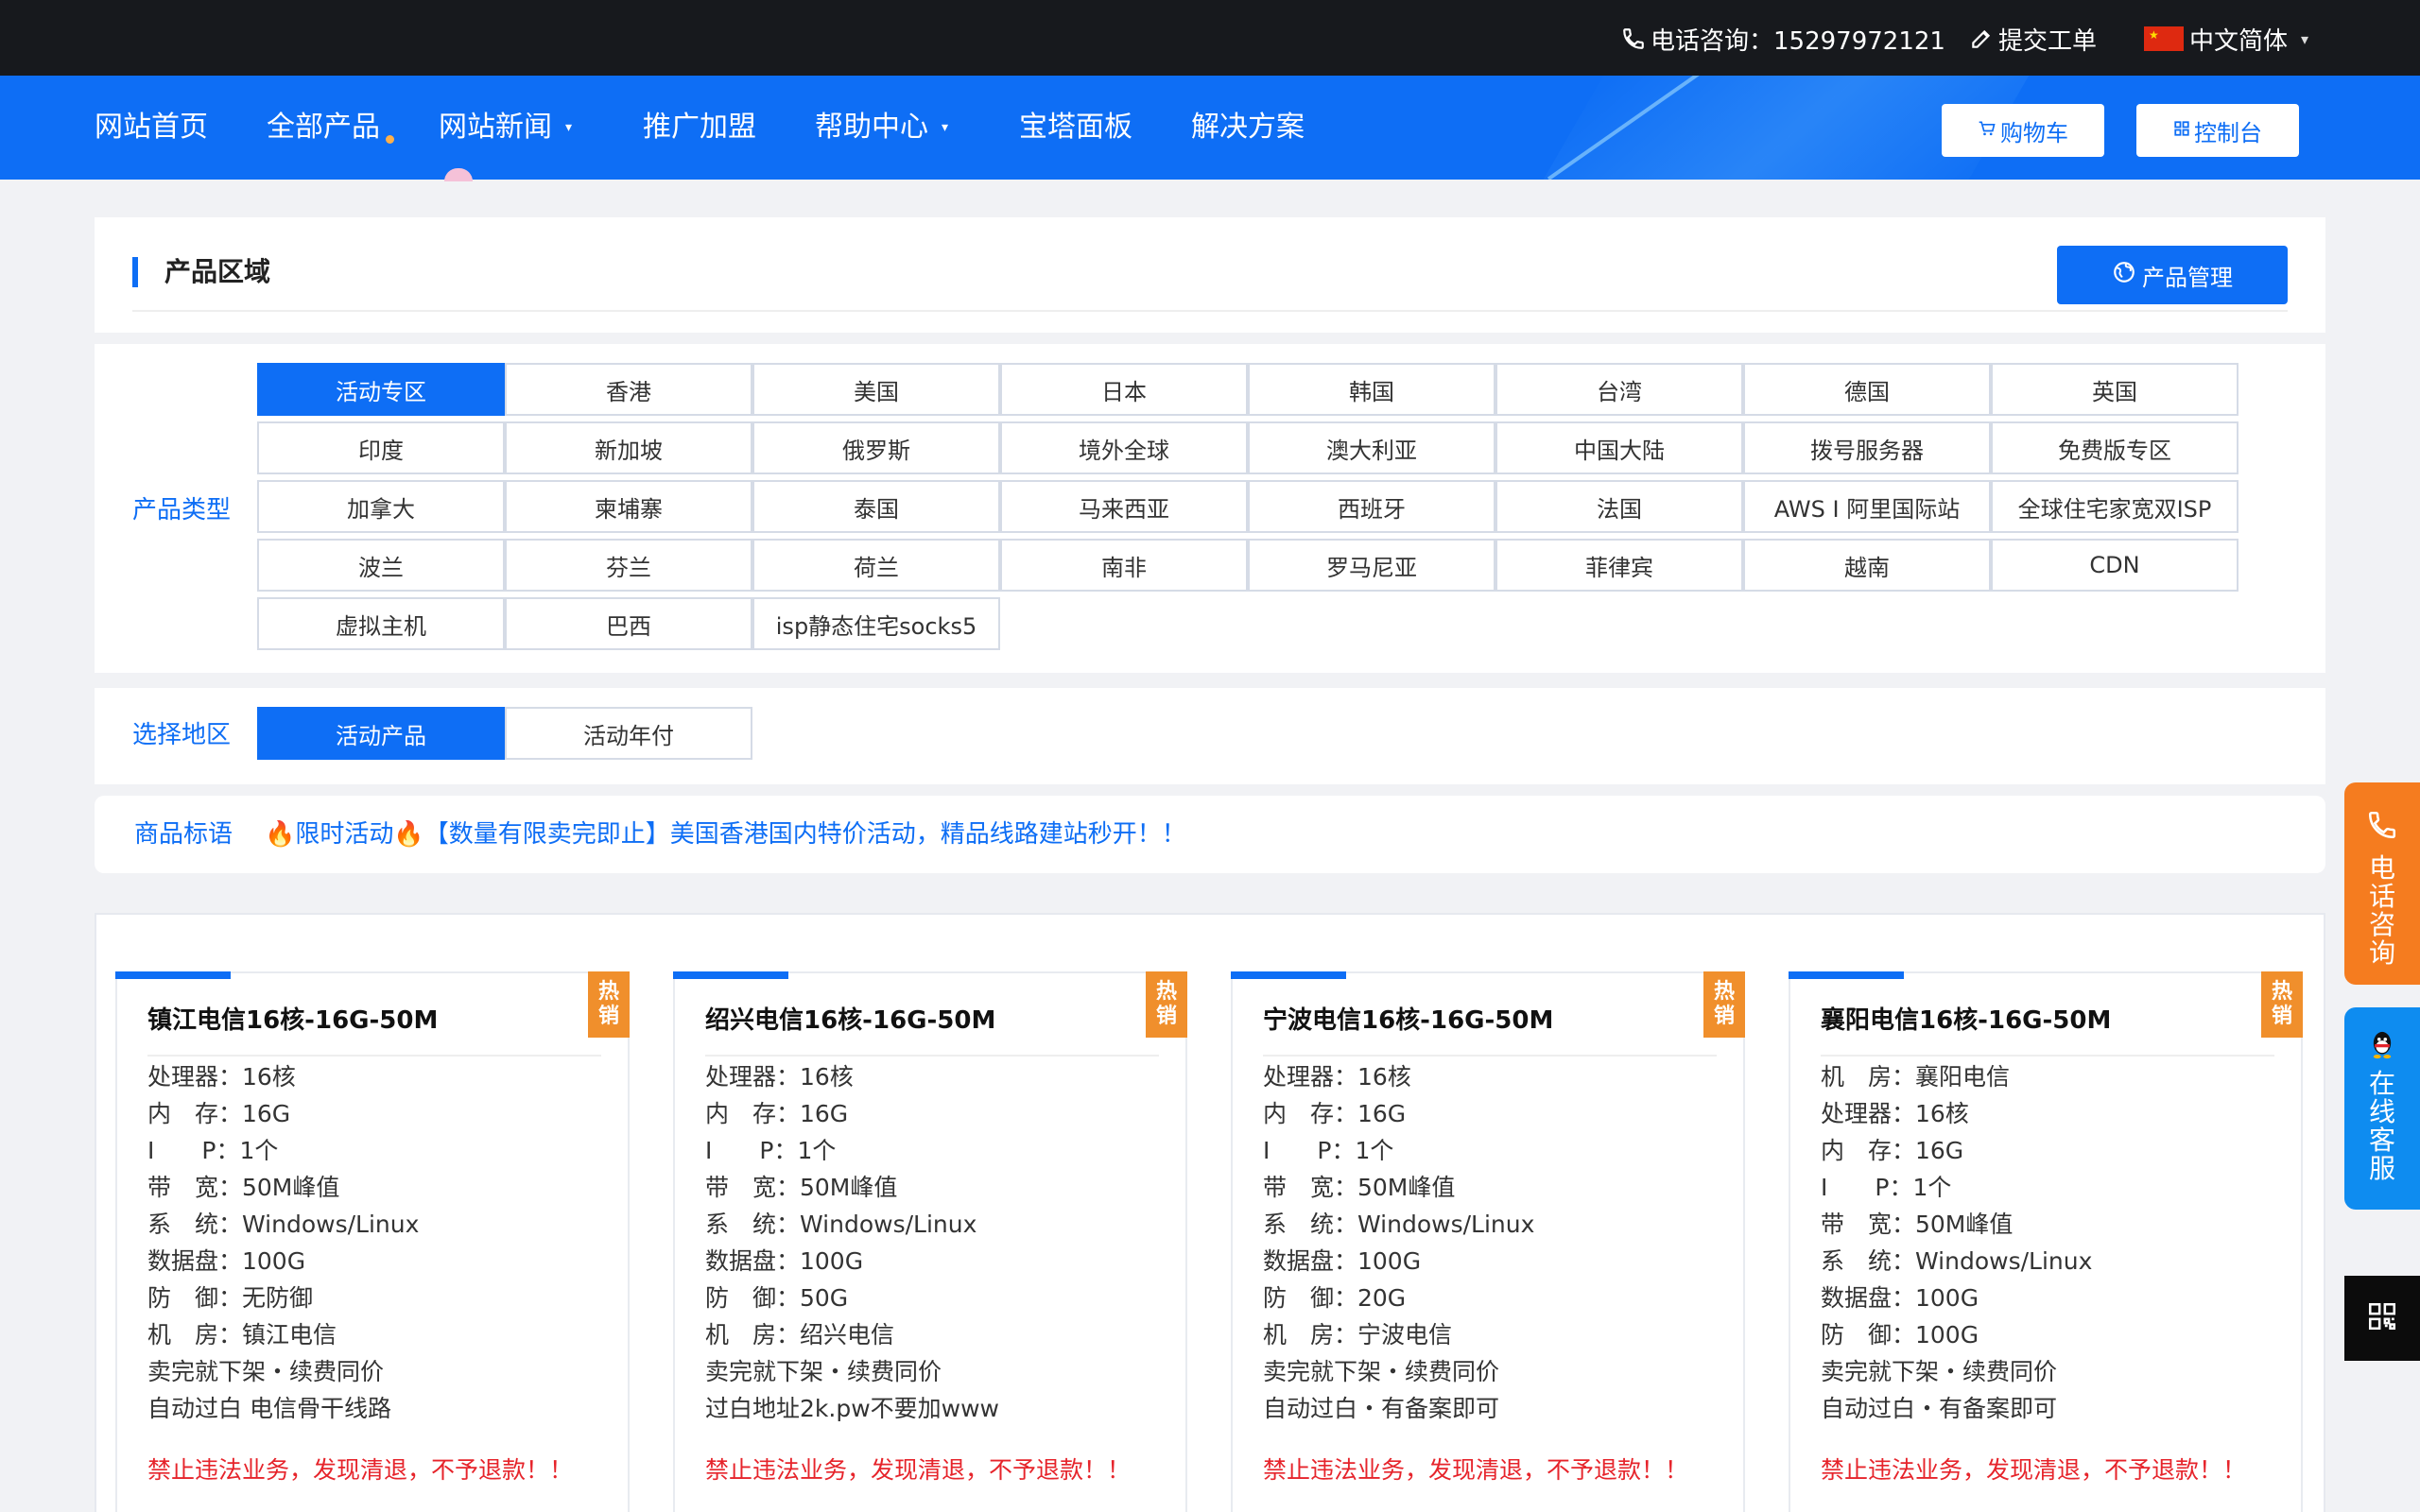 Image resolution: width=2420 pixels, height=1512 pixels. Describe the element at coordinates (1337, 1077) in the screenshot. I see `product-spec: 处理器：16核` at that location.